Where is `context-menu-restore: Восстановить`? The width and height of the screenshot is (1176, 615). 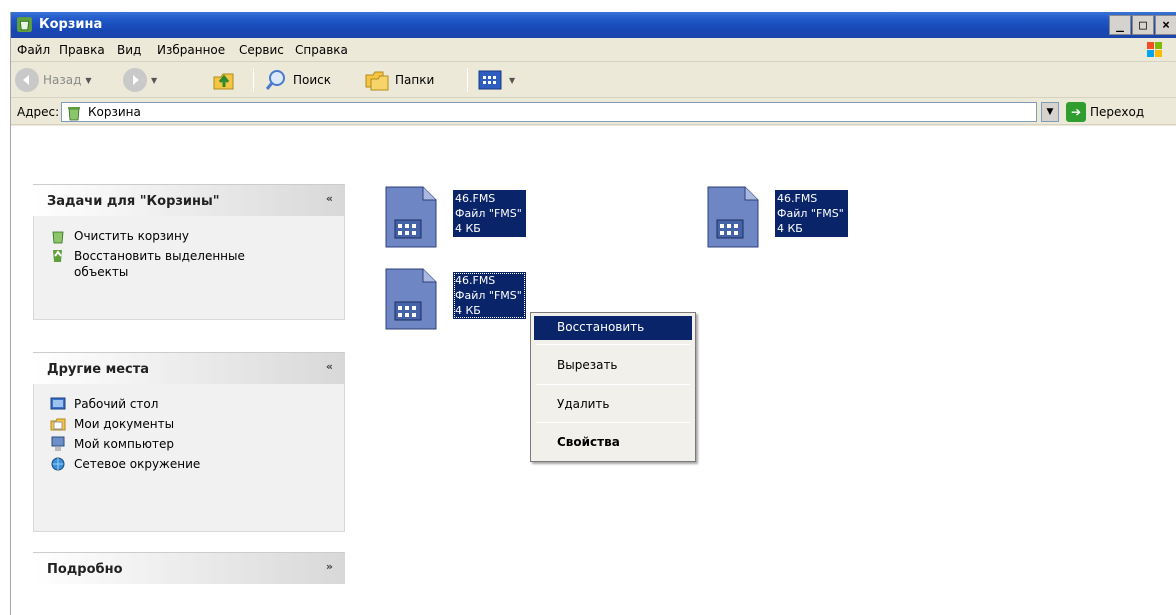
context-menu-restore: Восстановить is located at coordinates (613, 328).